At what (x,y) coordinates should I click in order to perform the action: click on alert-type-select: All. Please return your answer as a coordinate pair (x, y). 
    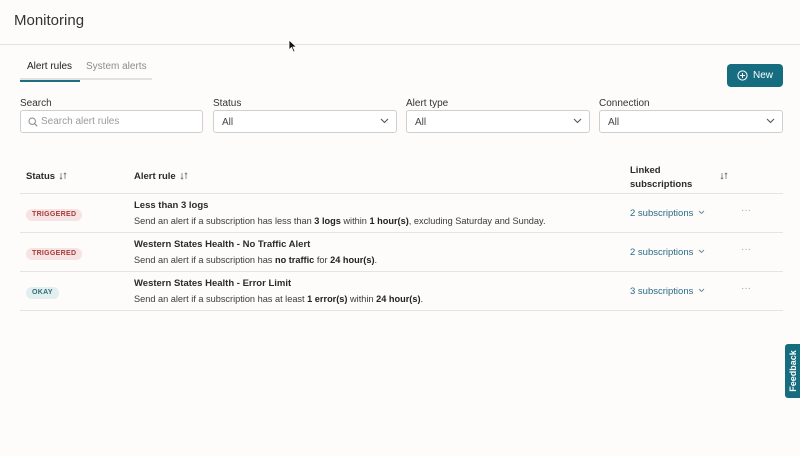
    Looking at the image, I should click on (498, 121).